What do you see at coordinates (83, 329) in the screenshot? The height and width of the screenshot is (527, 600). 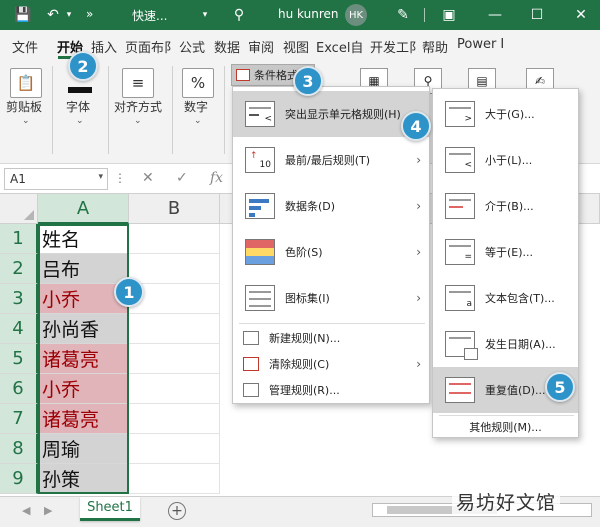 I see `cell-a4: 孙尚香` at bounding box center [83, 329].